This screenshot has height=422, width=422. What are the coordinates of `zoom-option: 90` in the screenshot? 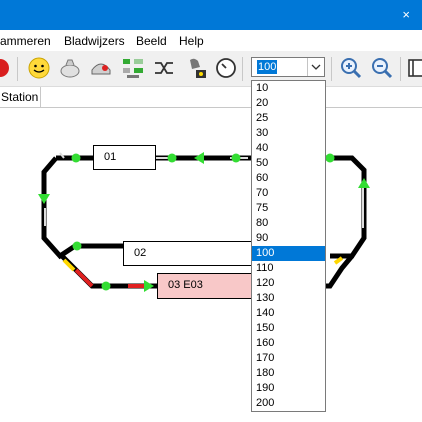 It's located at (288, 238).